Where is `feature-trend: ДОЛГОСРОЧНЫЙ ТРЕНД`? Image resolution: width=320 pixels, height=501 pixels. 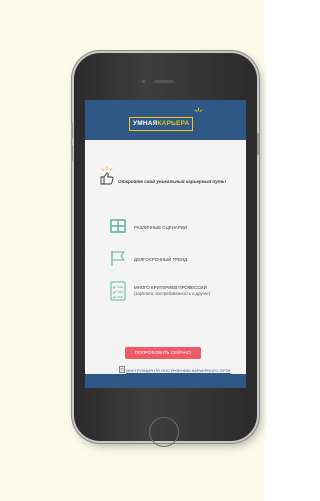 feature-trend: ДОЛГОСРОЧНЫЙ ТРЕНД is located at coordinates (160, 260).